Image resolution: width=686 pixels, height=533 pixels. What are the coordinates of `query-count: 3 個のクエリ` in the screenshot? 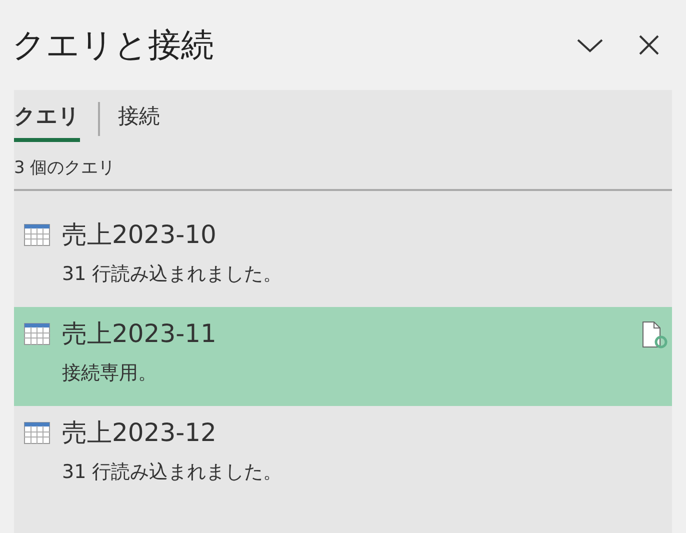 It's located at (343, 168).